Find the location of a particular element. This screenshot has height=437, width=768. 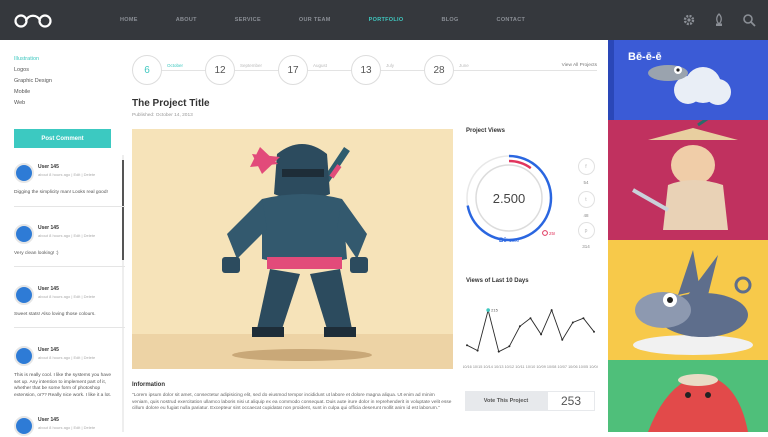

nav-item-blog: BLOG is located at coordinates (449, 20).